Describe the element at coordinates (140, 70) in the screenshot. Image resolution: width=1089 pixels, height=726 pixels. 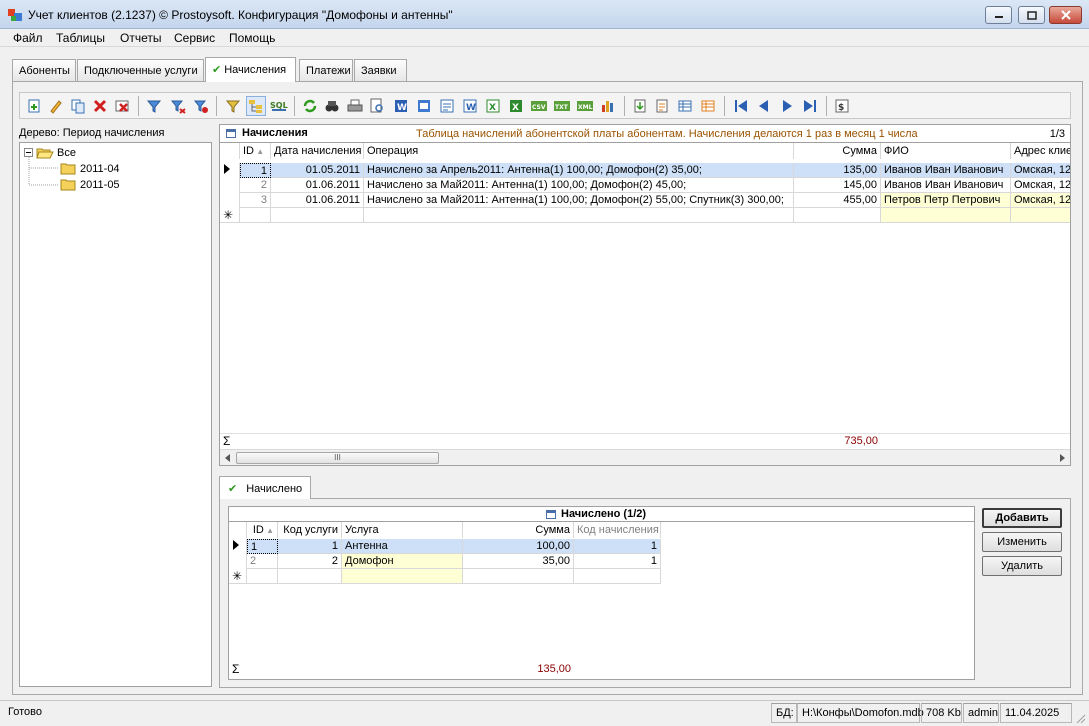
I see `tab-connected-services: Подключенные услуги` at that location.